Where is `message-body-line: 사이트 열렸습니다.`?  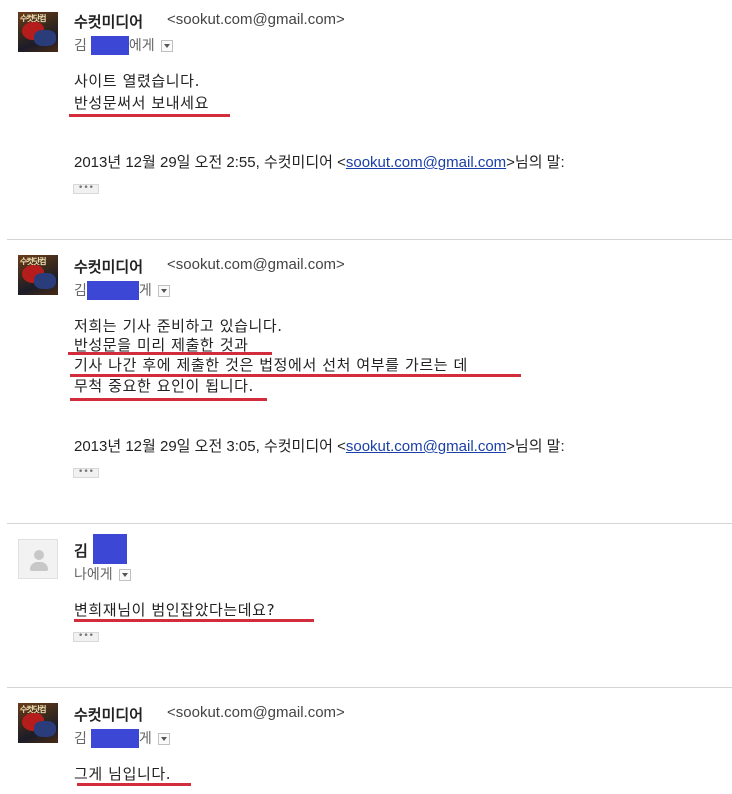
message-body-line: 사이트 열렸습니다. is located at coordinates (137, 81).